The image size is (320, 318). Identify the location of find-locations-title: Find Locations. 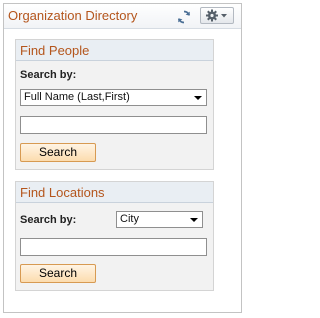
(62, 192).